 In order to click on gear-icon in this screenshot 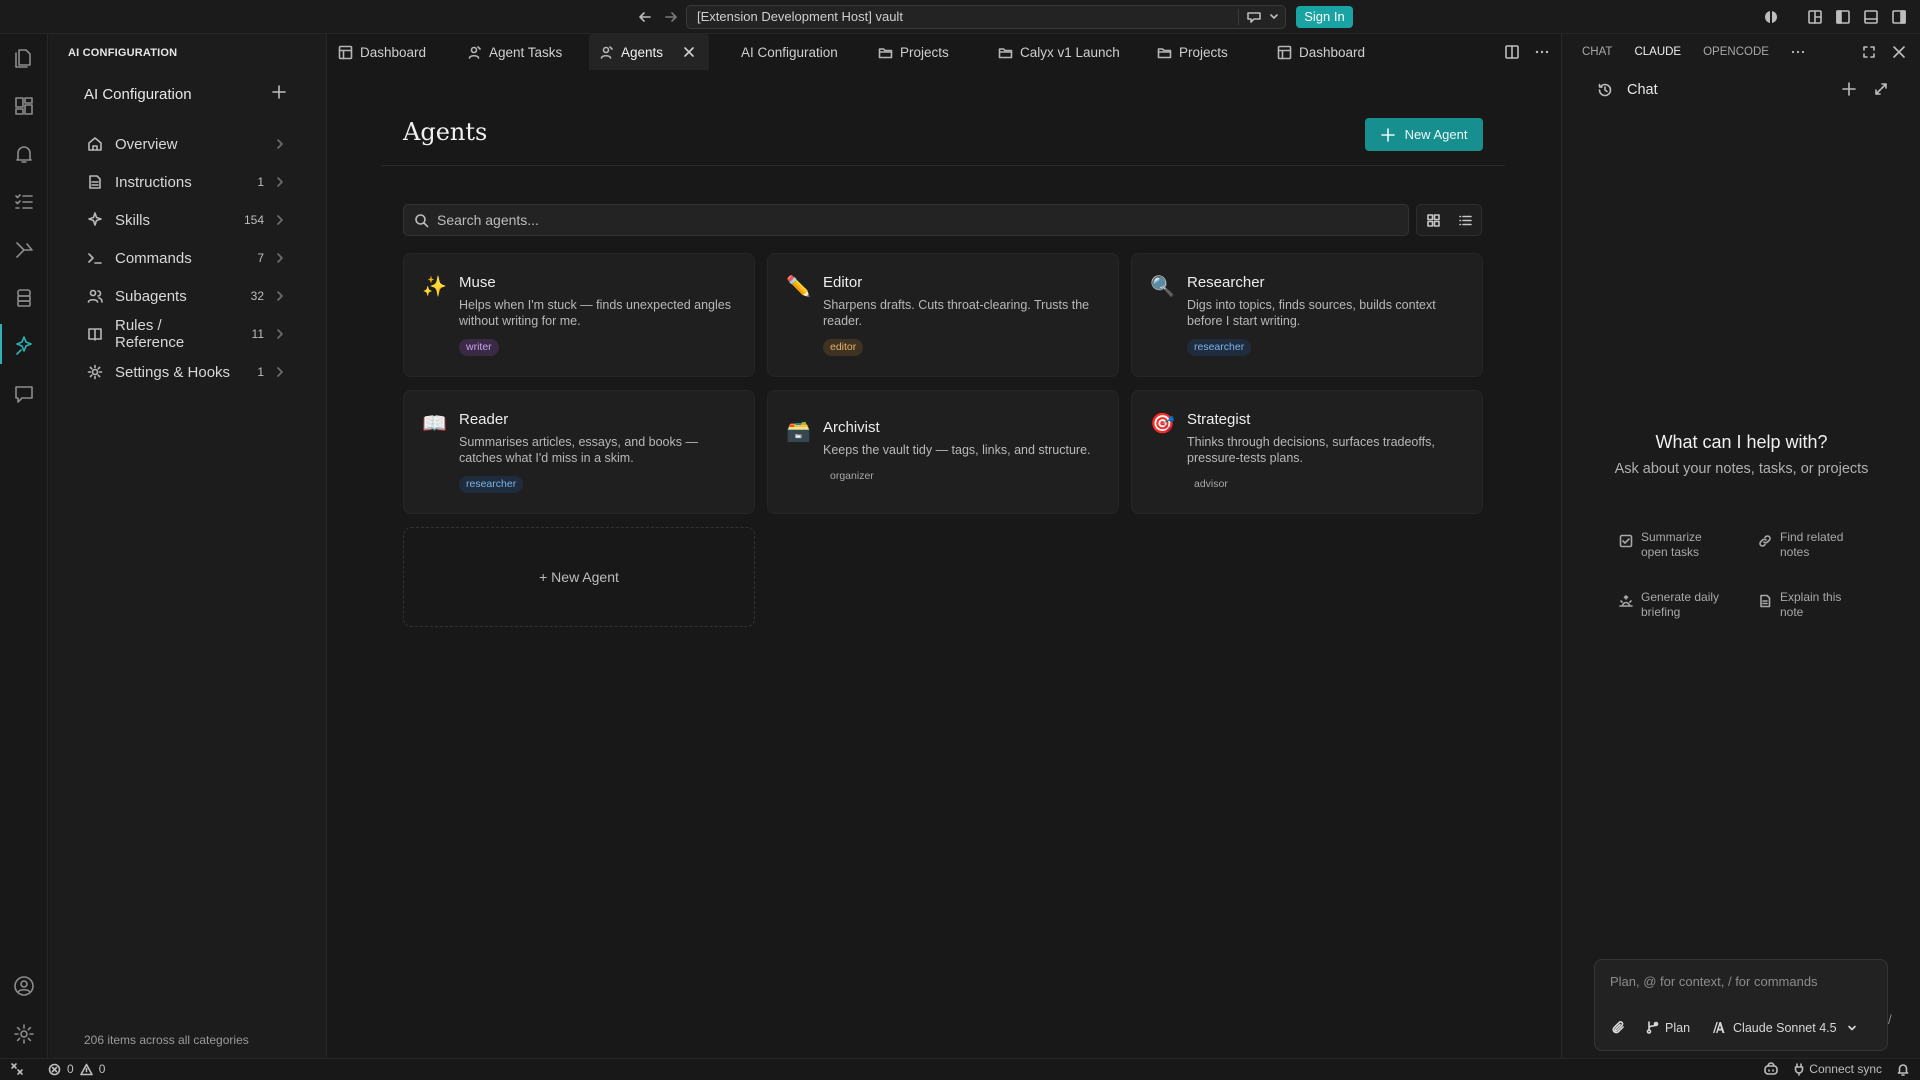, I will do `click(95, 372)`.